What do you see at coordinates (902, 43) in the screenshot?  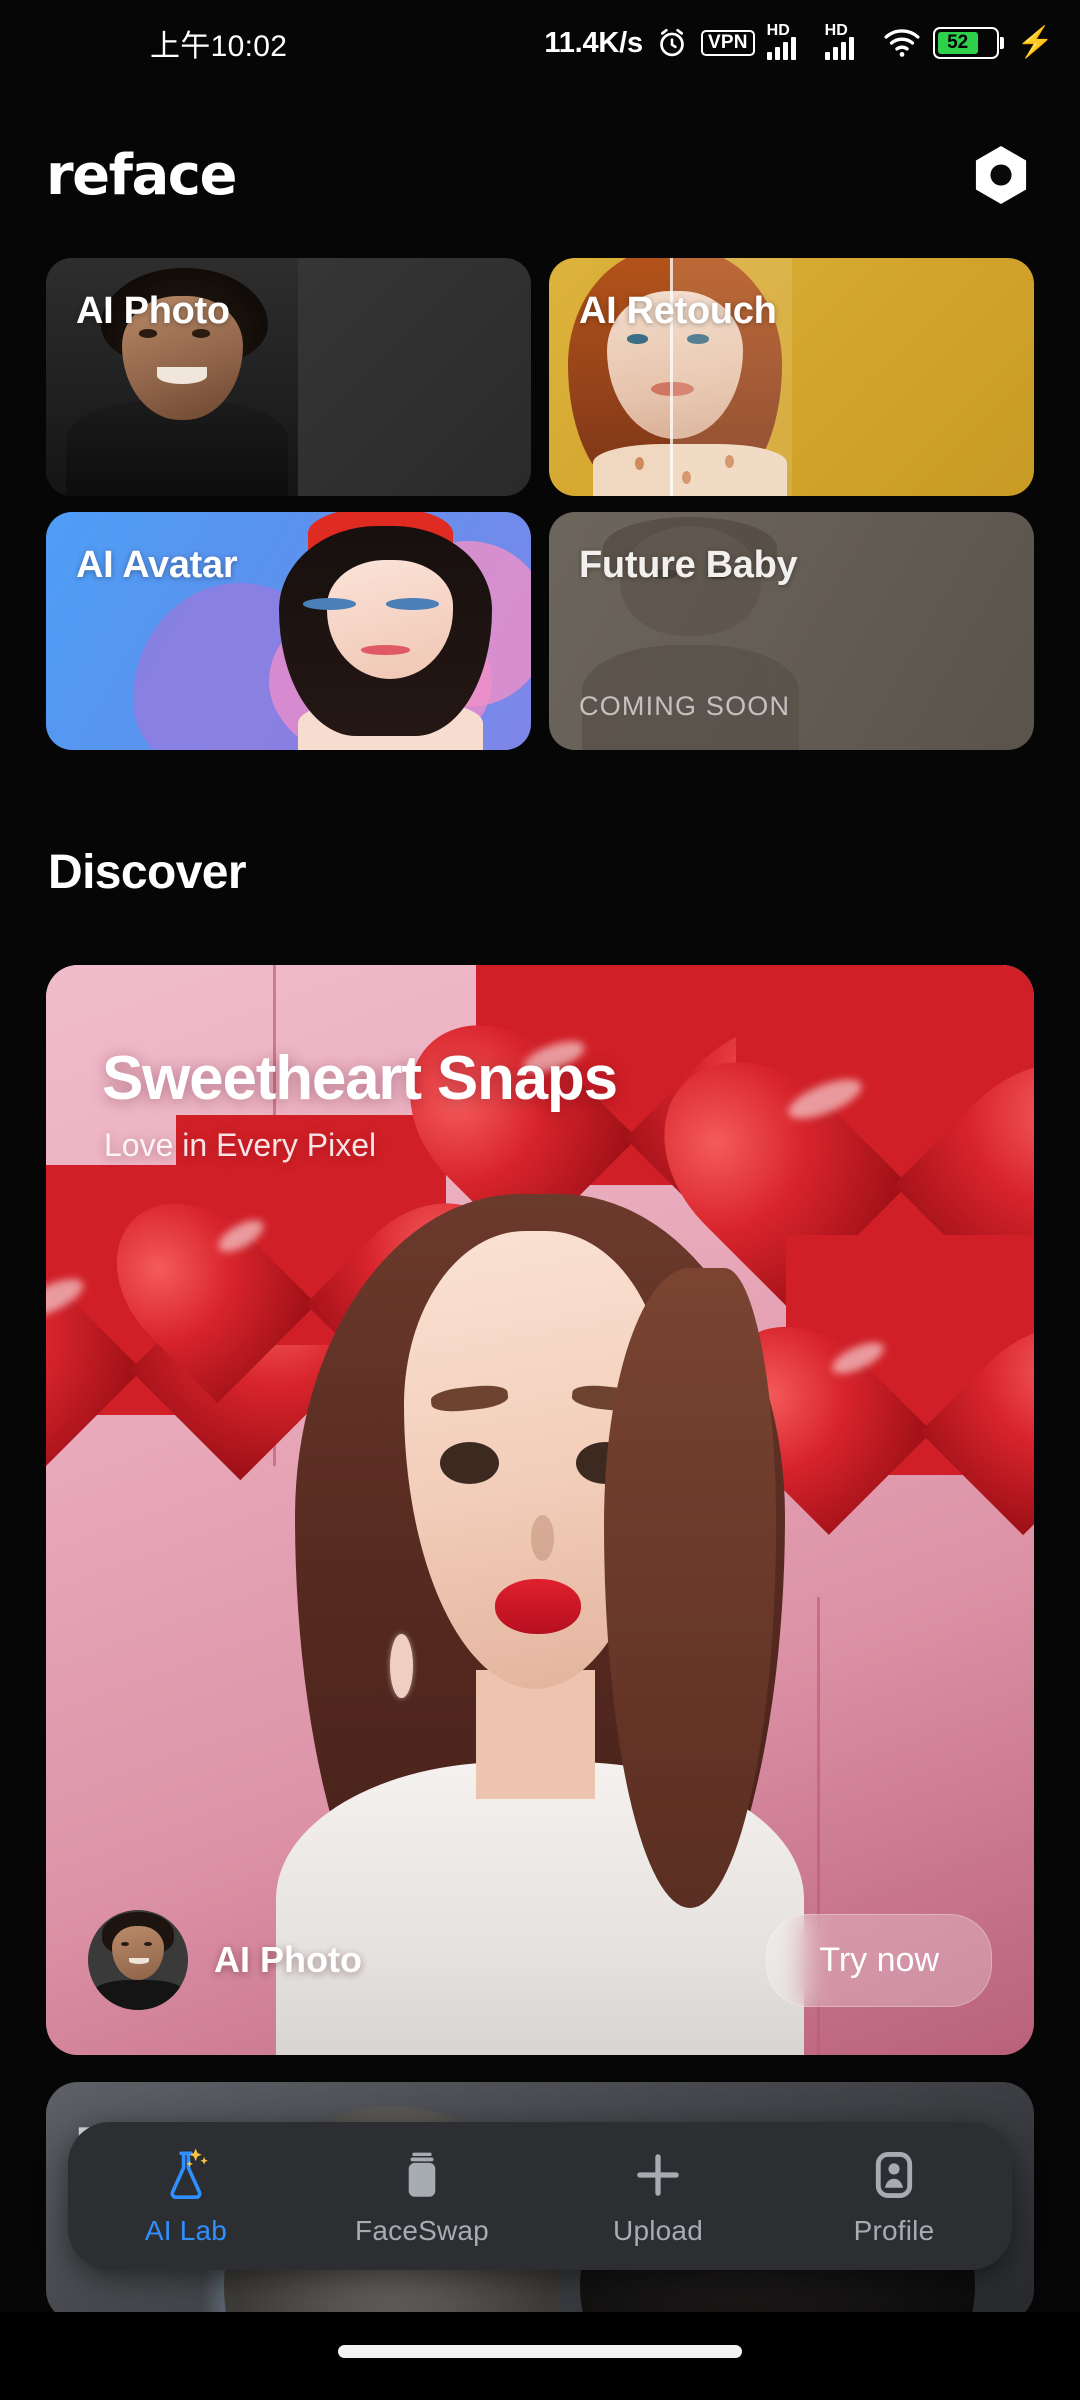 I see `wifi-icon` at bounding box center [902, 43].